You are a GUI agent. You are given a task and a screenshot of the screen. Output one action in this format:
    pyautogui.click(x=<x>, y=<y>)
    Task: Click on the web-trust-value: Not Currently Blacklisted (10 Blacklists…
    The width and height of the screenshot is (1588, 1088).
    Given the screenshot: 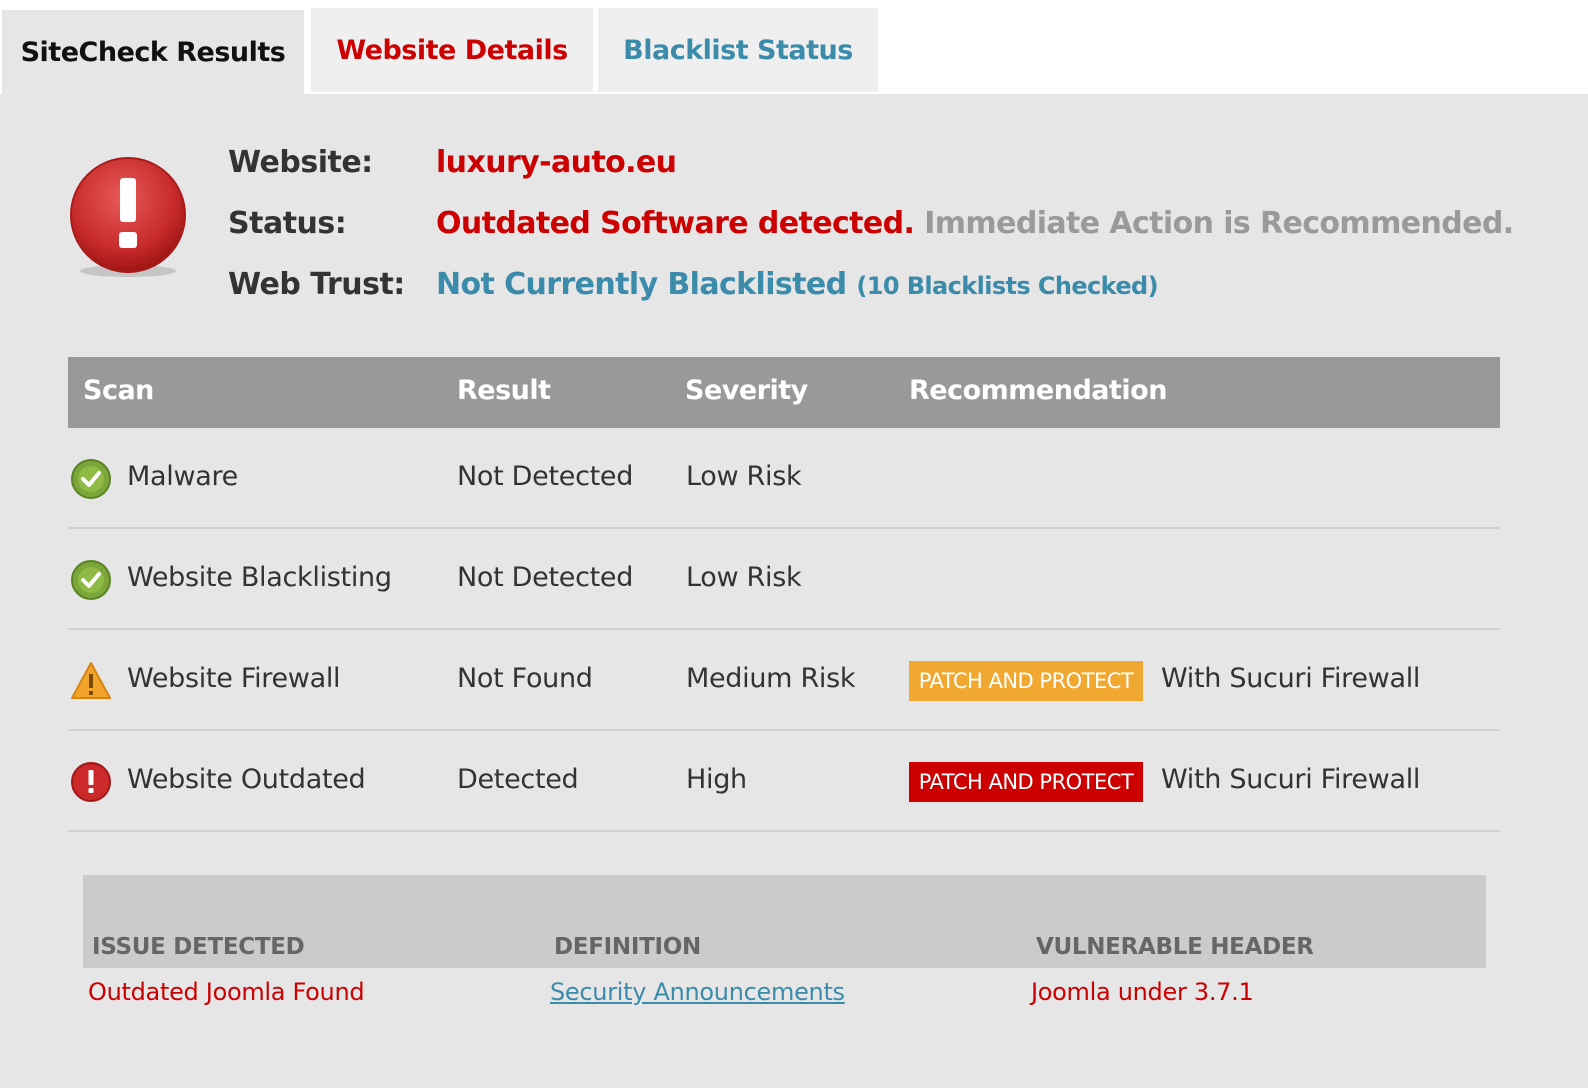 What is the action you would take?
    pyautogui.click(x=797, y=284)
    